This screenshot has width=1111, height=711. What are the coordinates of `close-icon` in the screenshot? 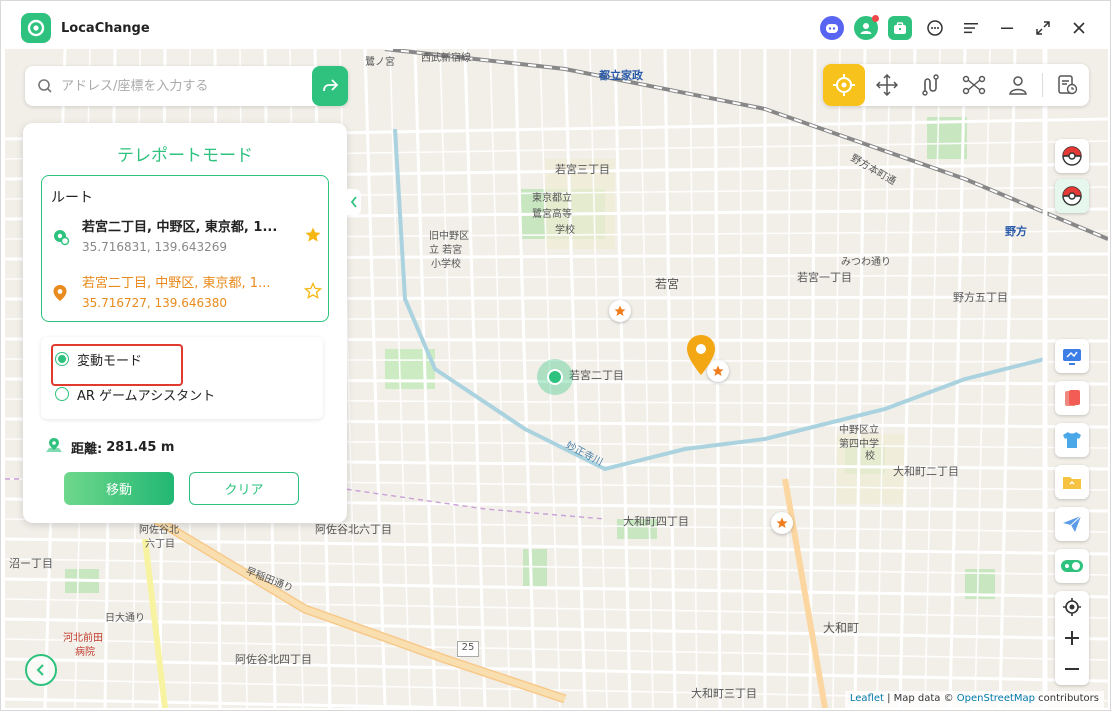 It's located at (1079, 28).